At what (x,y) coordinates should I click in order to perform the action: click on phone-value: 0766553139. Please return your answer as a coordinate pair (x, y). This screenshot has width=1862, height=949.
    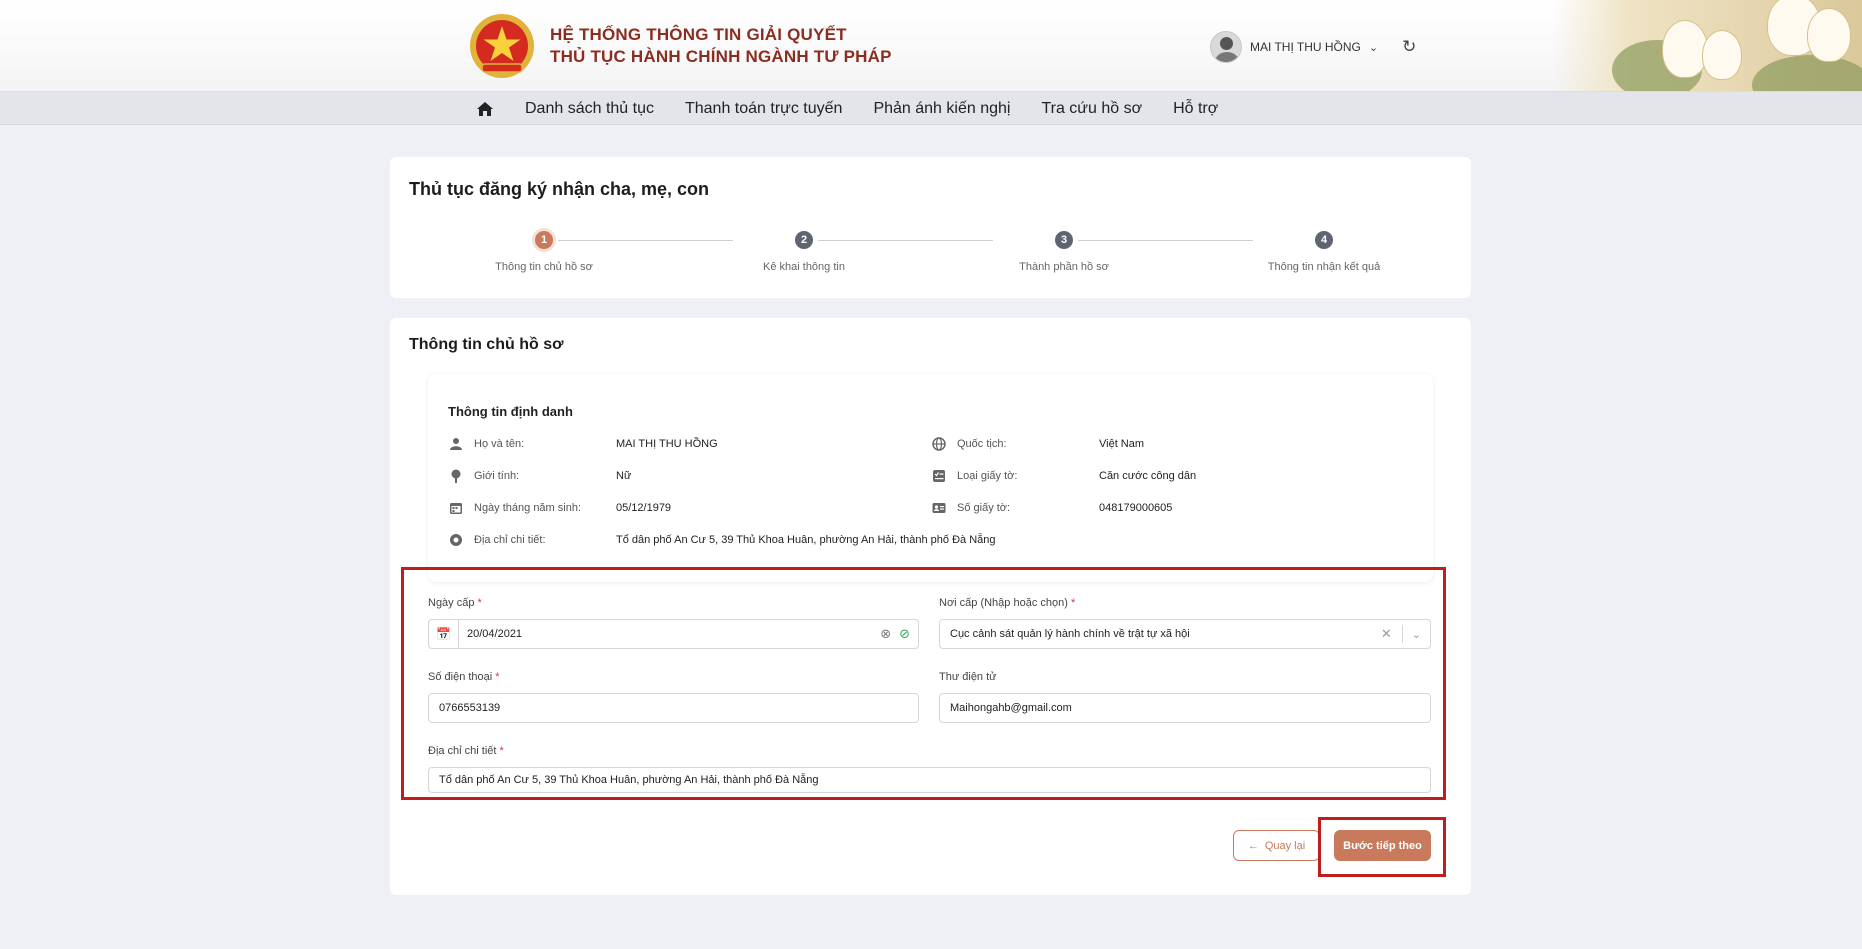
    Looking at the image, I should click on (469, 708).